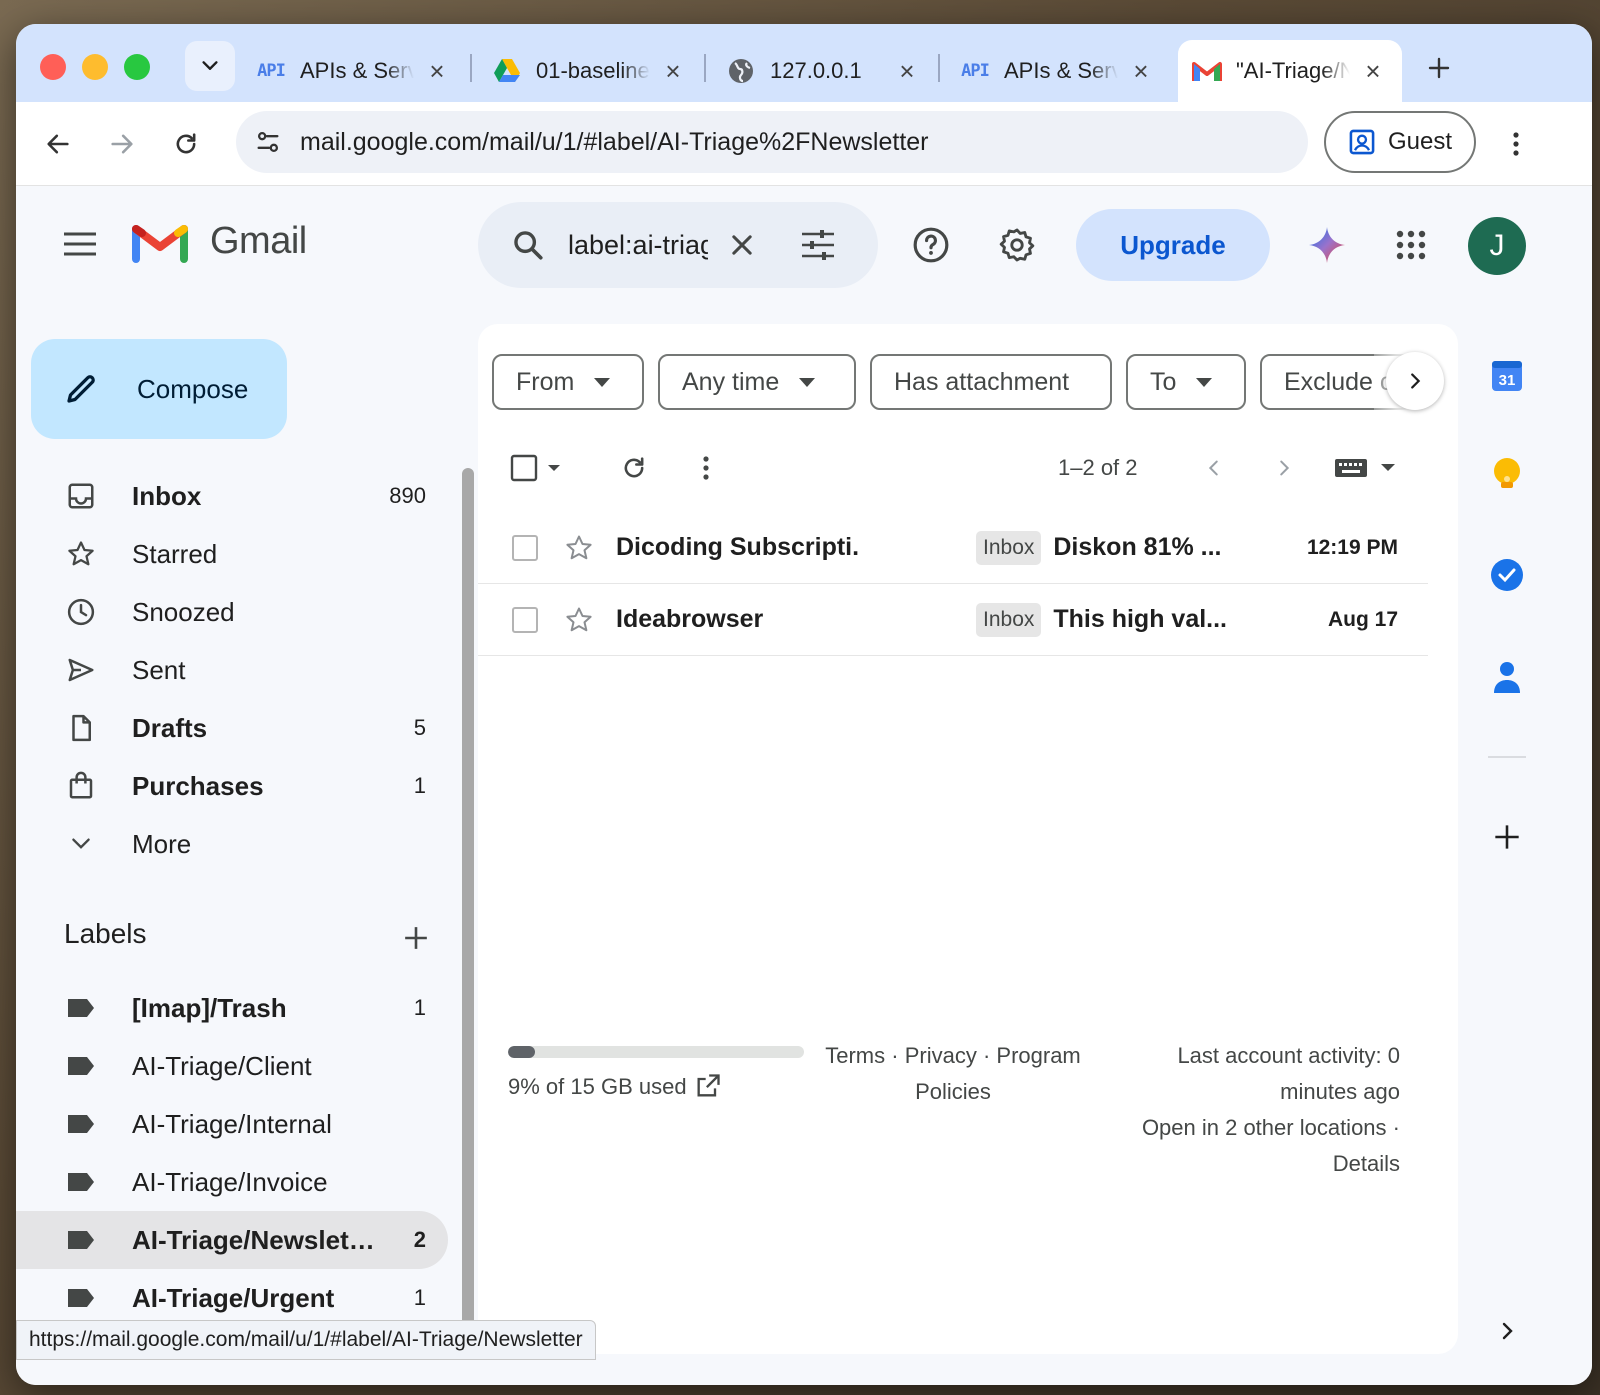 The width and height of the screenshot is (1600, 1395). What do you see at coordinates (1366, 1163) in the screenshot?
I see `details-link: Details` at bounding box center [1366, 1163].